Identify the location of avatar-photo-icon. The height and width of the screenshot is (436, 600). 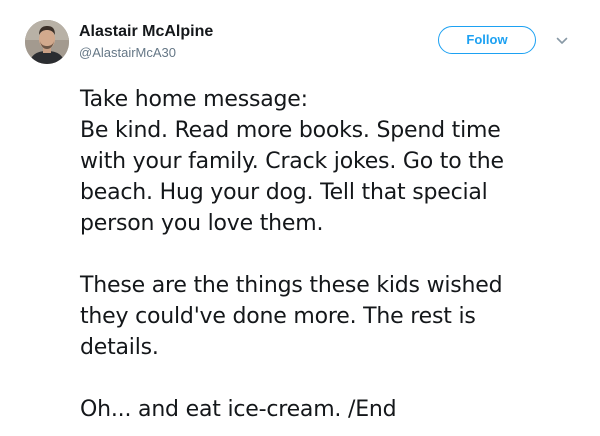
(47, 42).